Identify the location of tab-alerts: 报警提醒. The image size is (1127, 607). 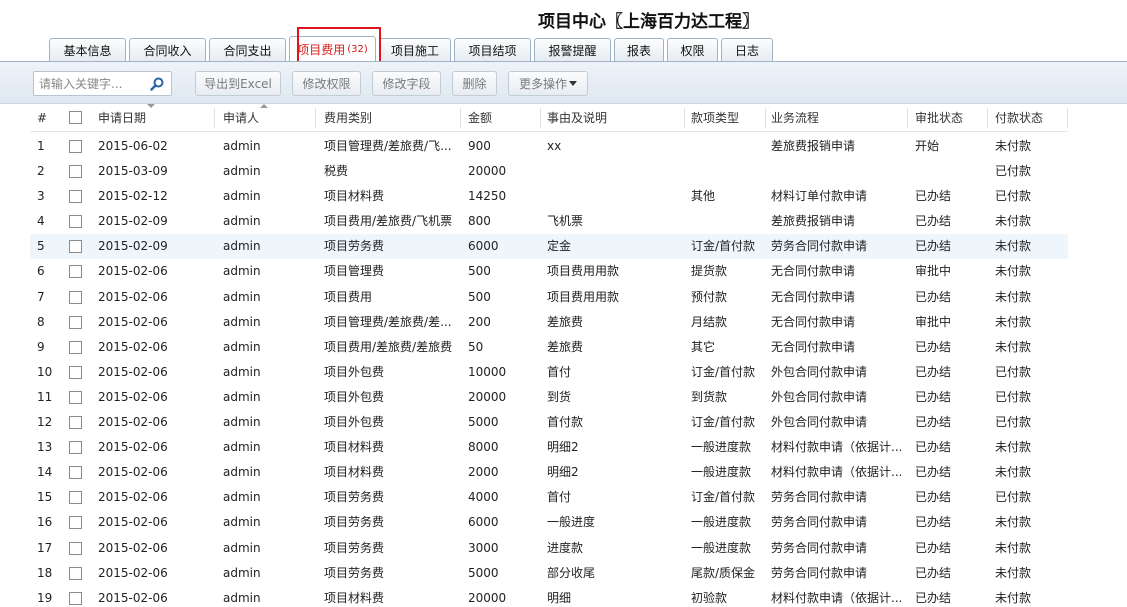
(572, 50).